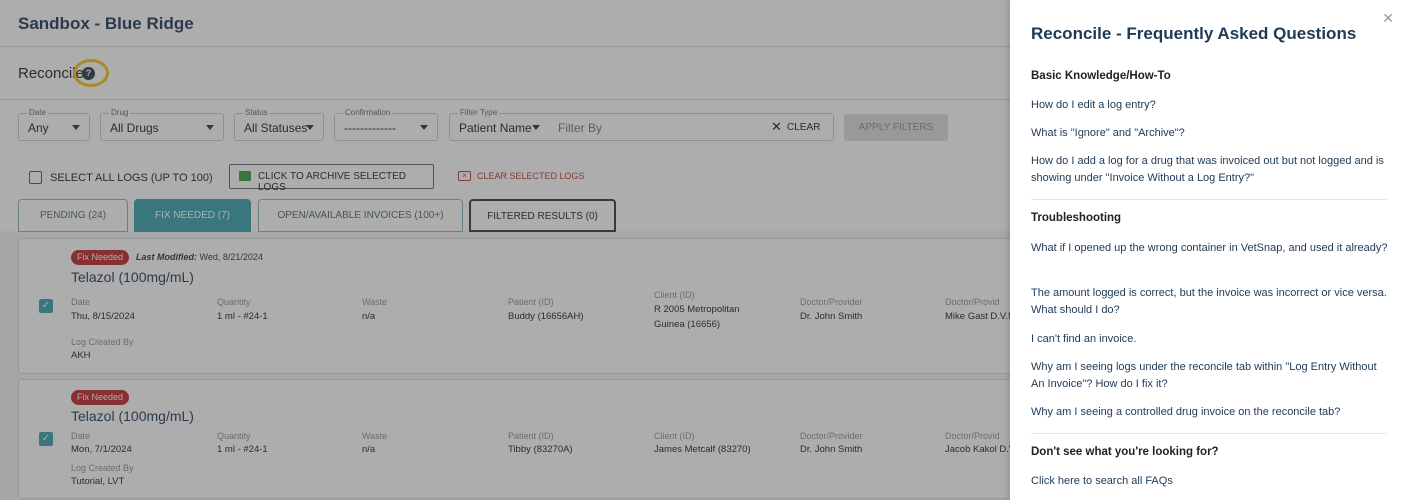 The width and height of the screenshot is (1401, 500). What do you see at coordinates (1210, 481) in the screenshot?
I see `search-all-faqs-link: Click here to search all FAQs` at bounding box center [1210, 481].